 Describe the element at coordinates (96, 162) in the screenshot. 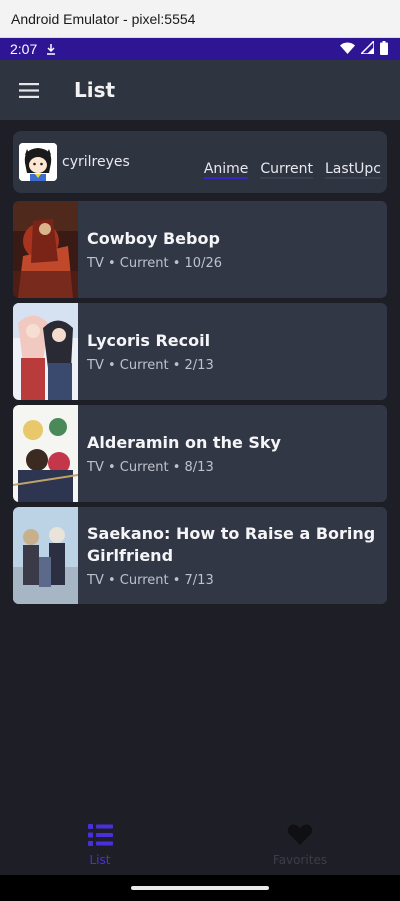

I see `profile-username: cyrilreyes` at that location.